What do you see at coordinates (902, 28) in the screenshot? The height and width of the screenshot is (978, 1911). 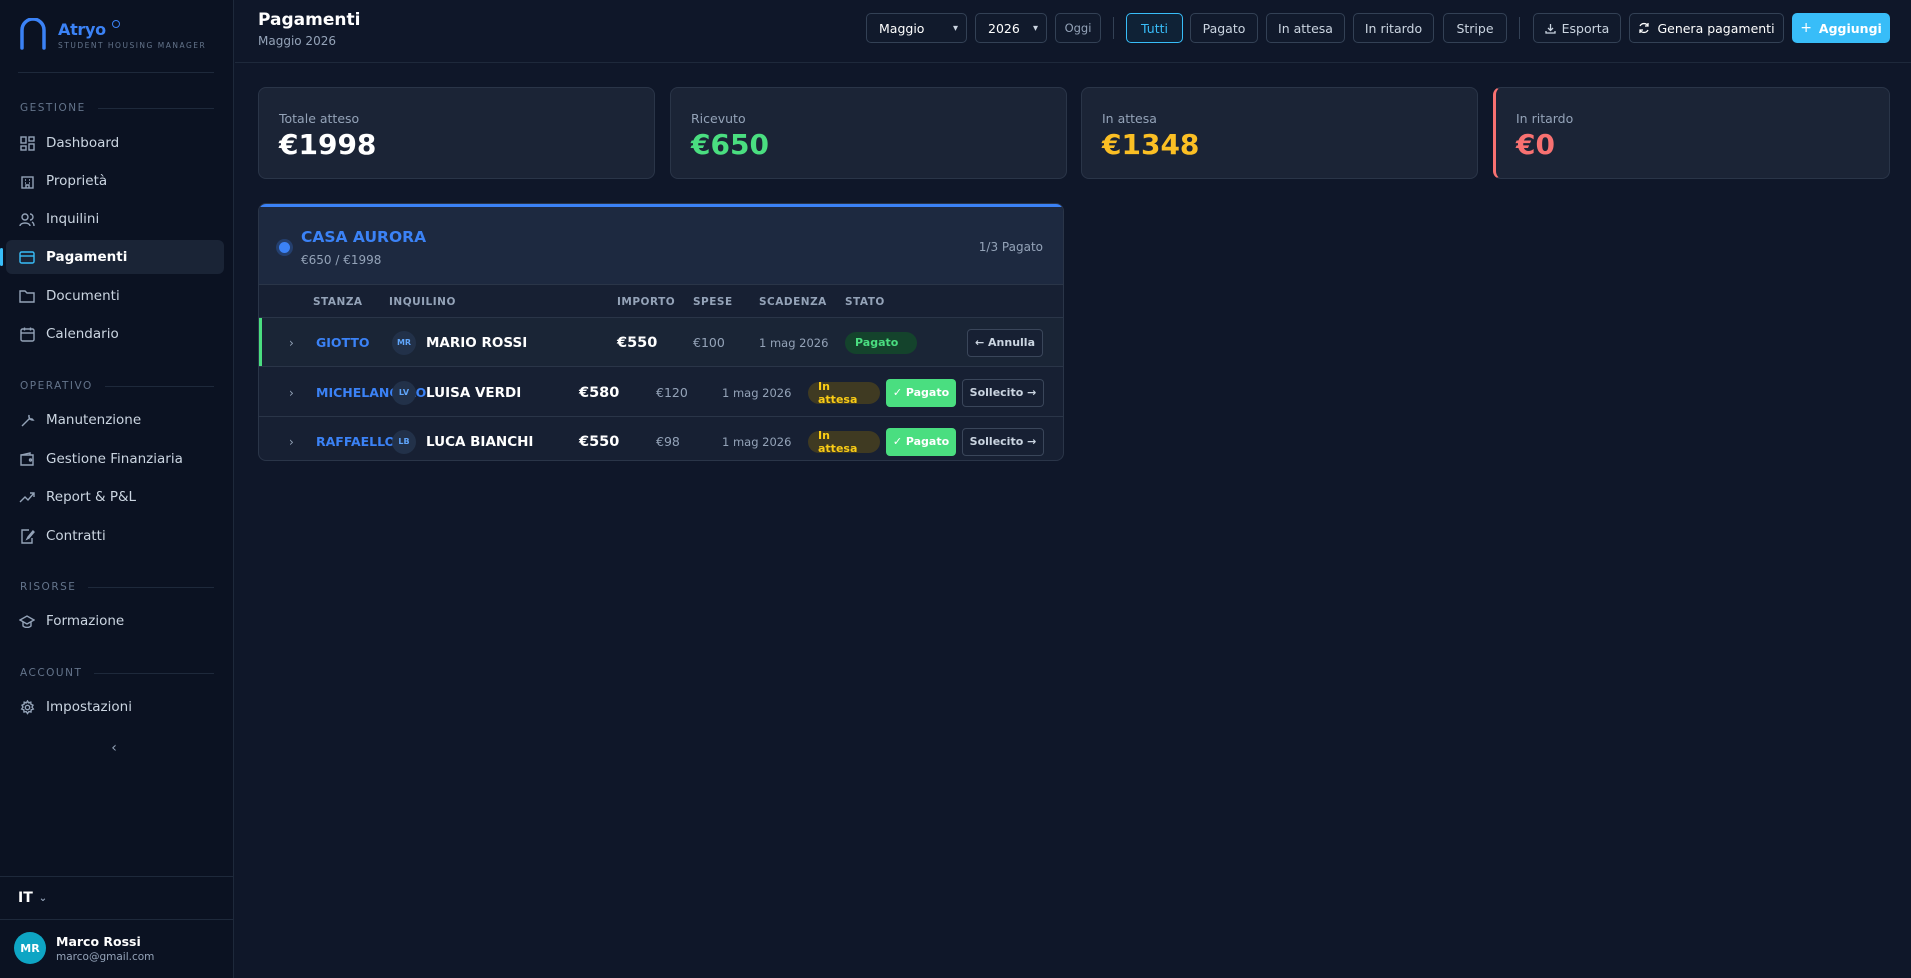 I see `month-select-value: Maggio` at bounding box center [902, 28].